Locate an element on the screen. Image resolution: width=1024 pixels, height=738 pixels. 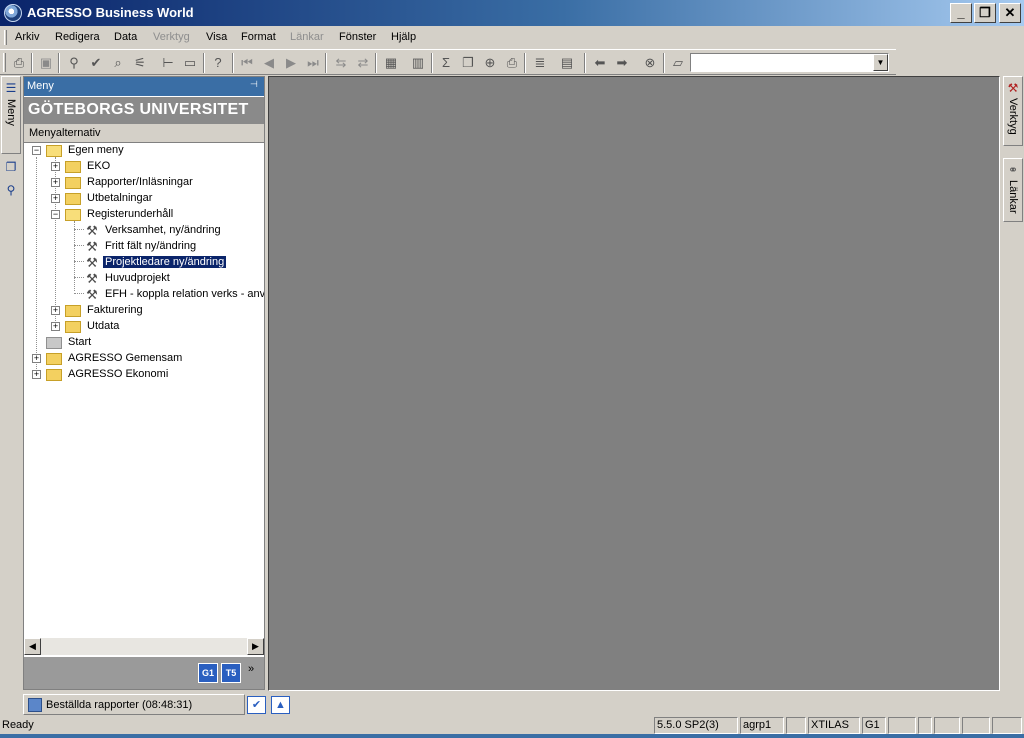
menu-lankar: Länkar is located at coordinates (307, 37).